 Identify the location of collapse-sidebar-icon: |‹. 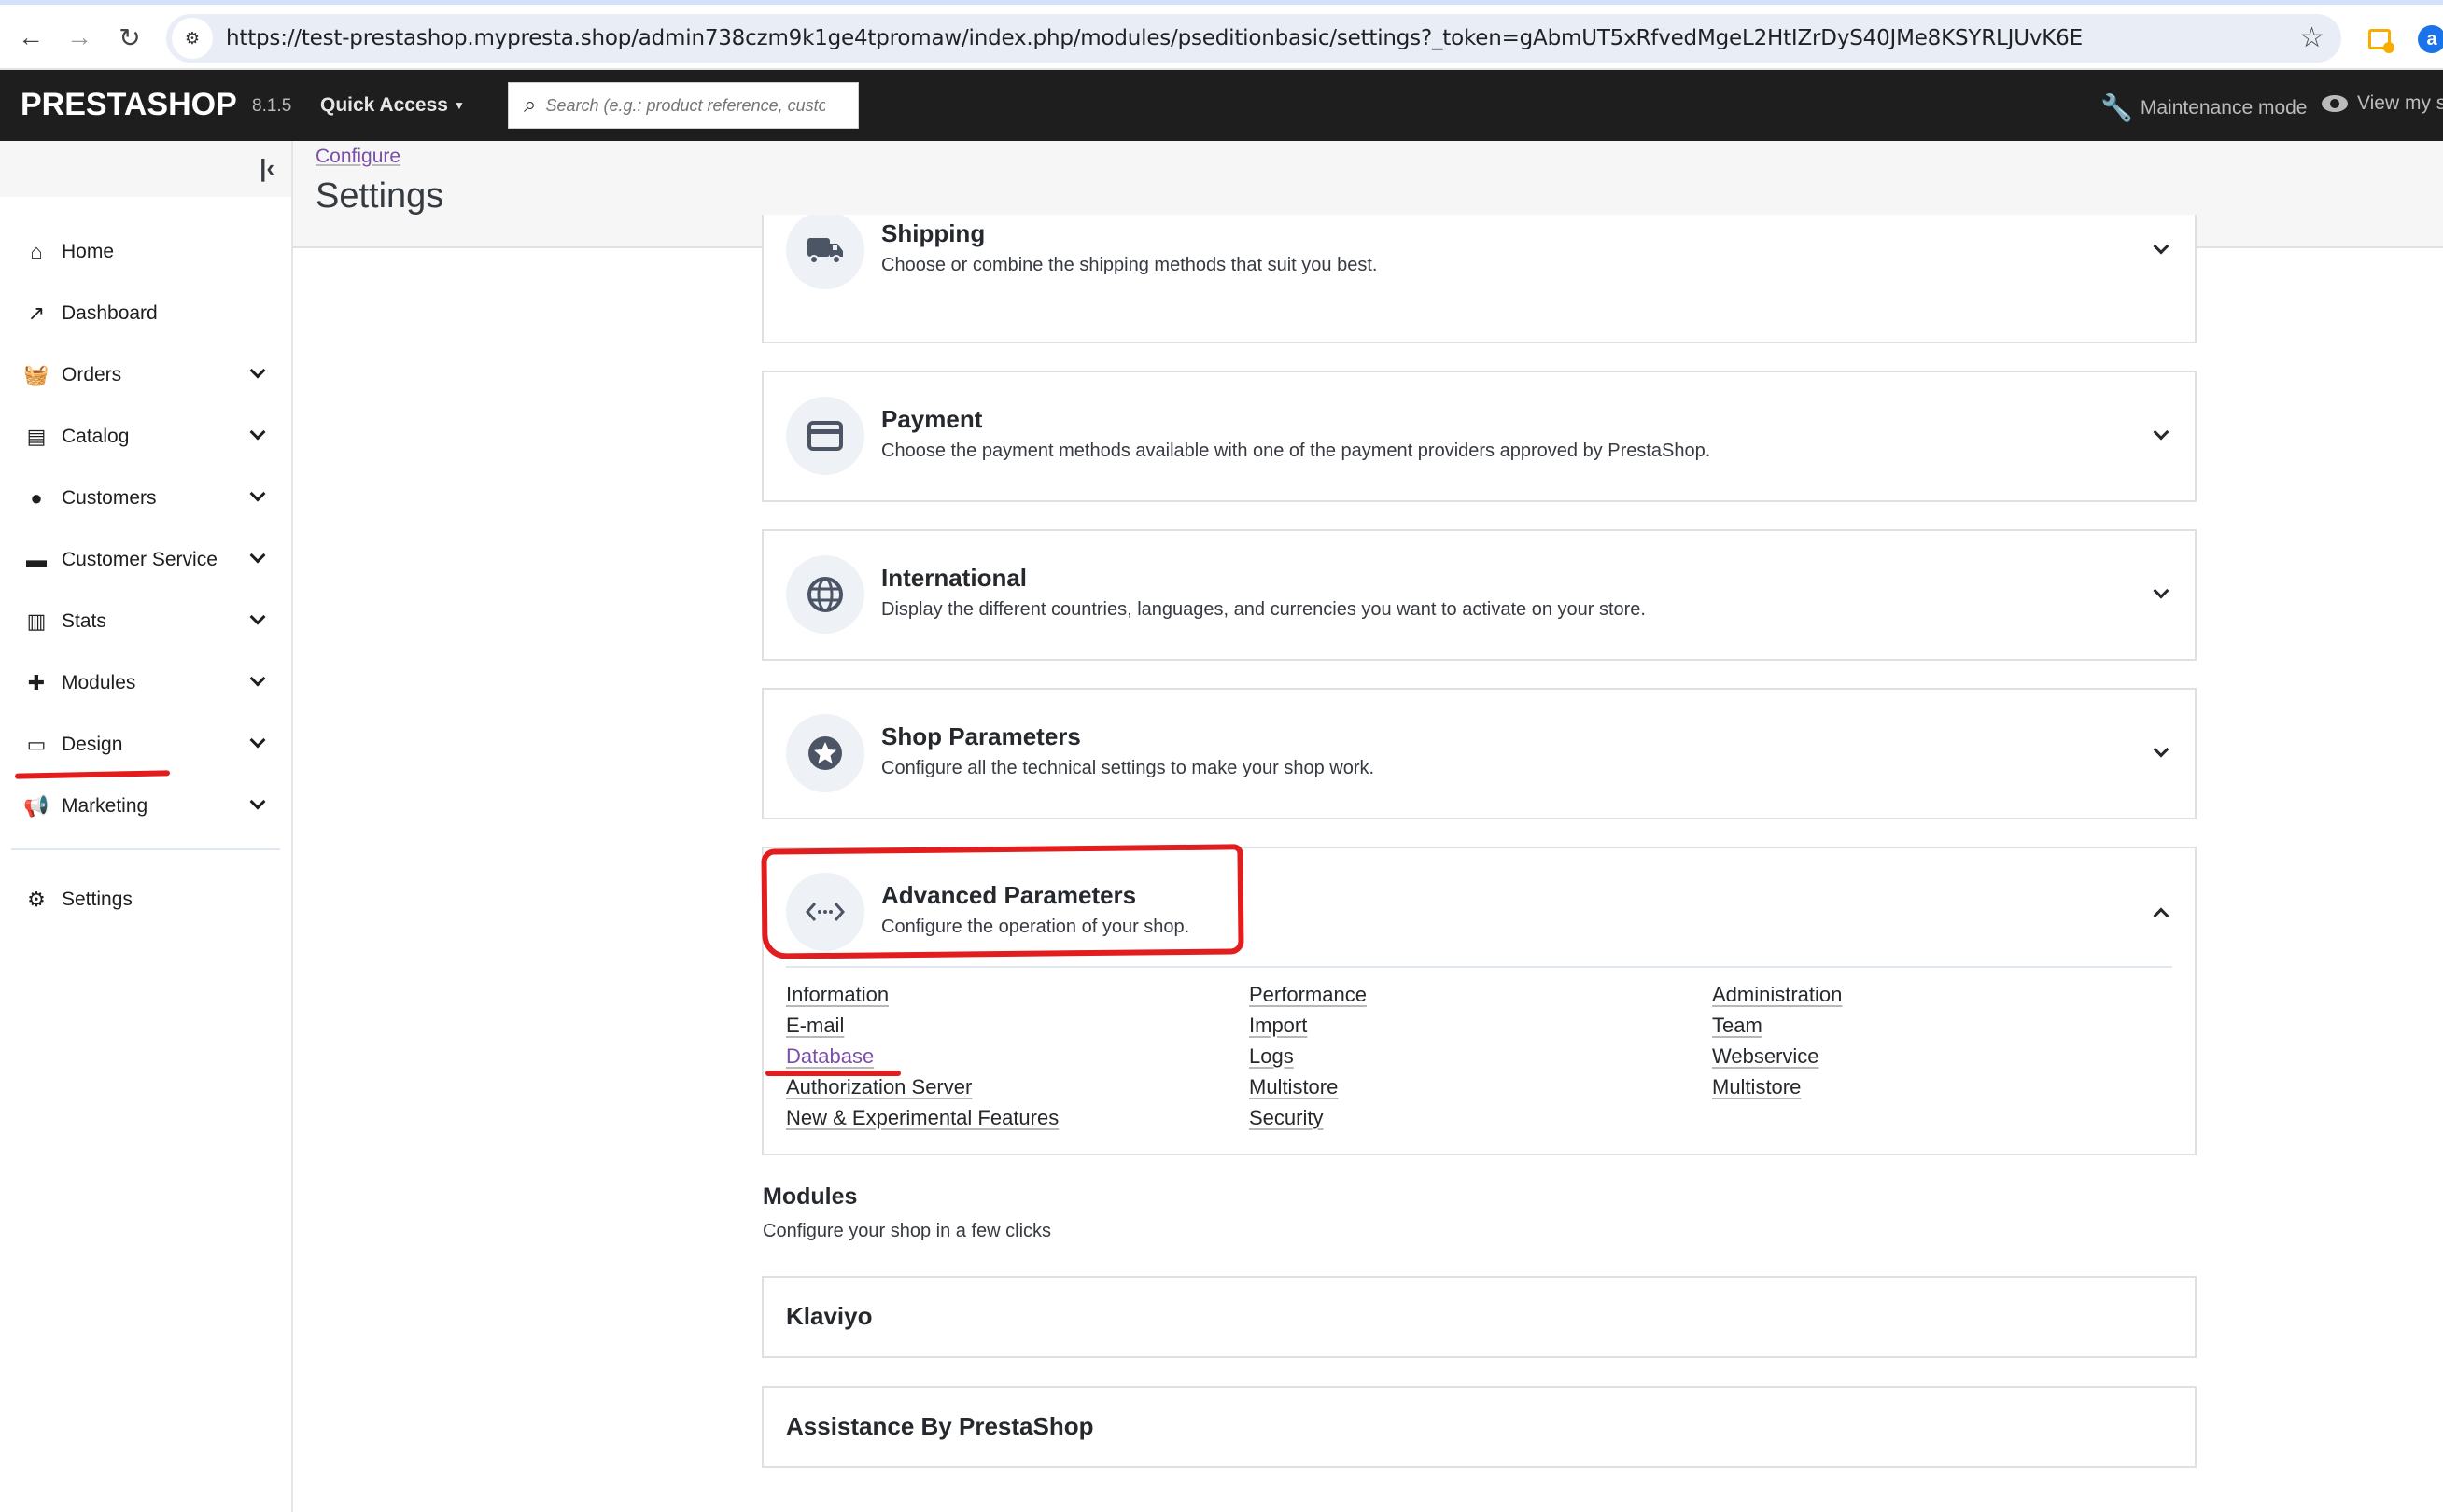
(267, 168).